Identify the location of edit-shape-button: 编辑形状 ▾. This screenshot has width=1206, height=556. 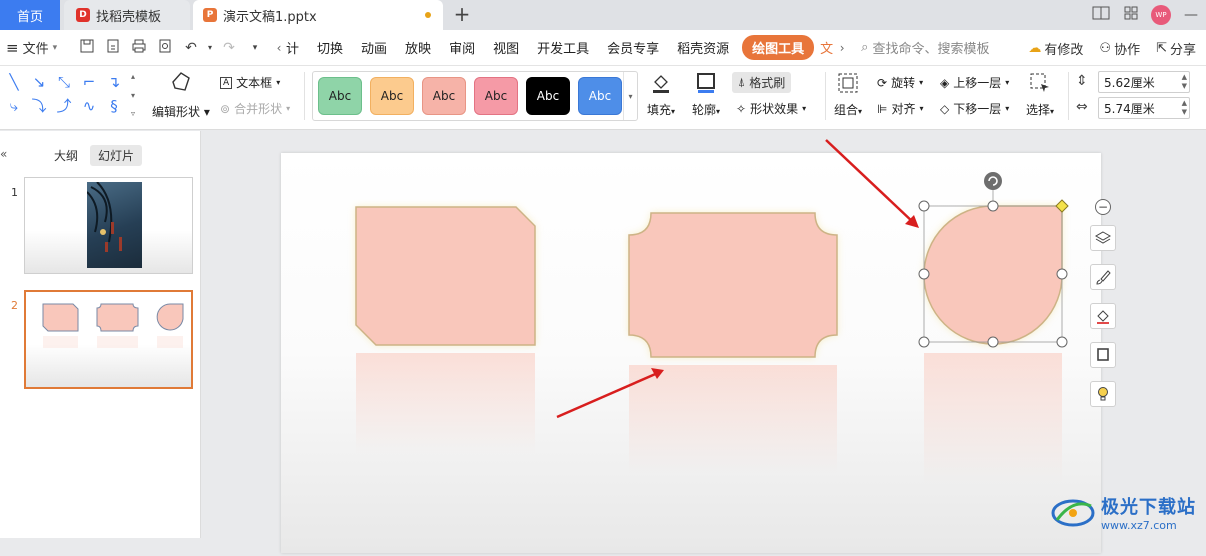
(181, 95).